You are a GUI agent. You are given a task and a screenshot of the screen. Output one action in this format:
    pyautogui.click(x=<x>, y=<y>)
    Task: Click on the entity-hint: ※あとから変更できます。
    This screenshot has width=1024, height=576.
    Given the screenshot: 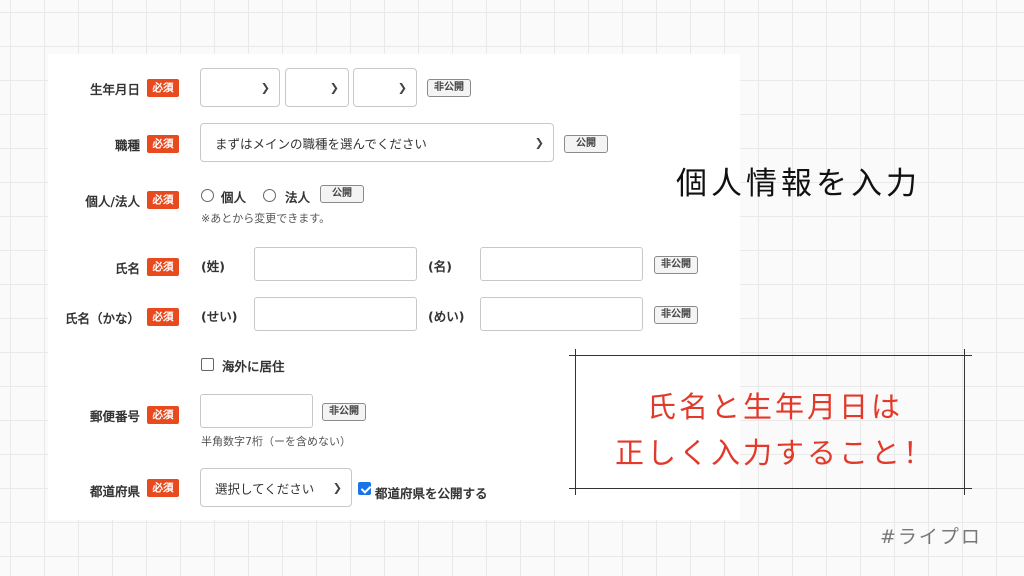 What is the action you would take?
    pyautogui.click(x=266, y=218)
    